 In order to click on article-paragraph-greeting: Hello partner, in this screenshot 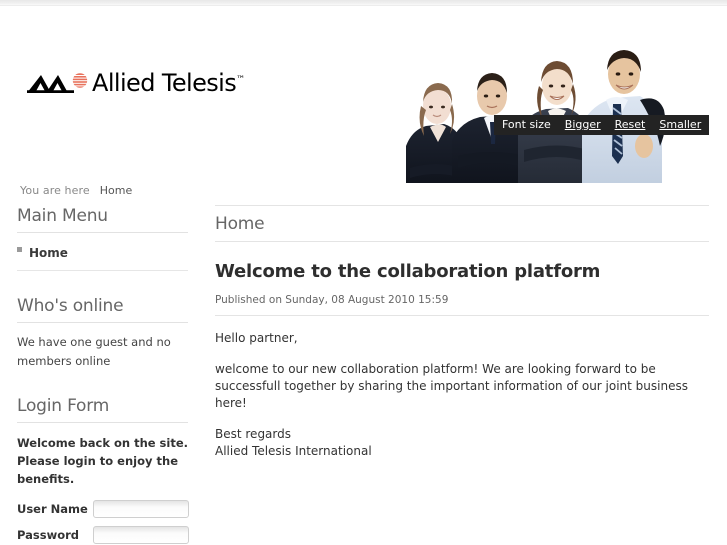, I will do `click(256, 338)`.